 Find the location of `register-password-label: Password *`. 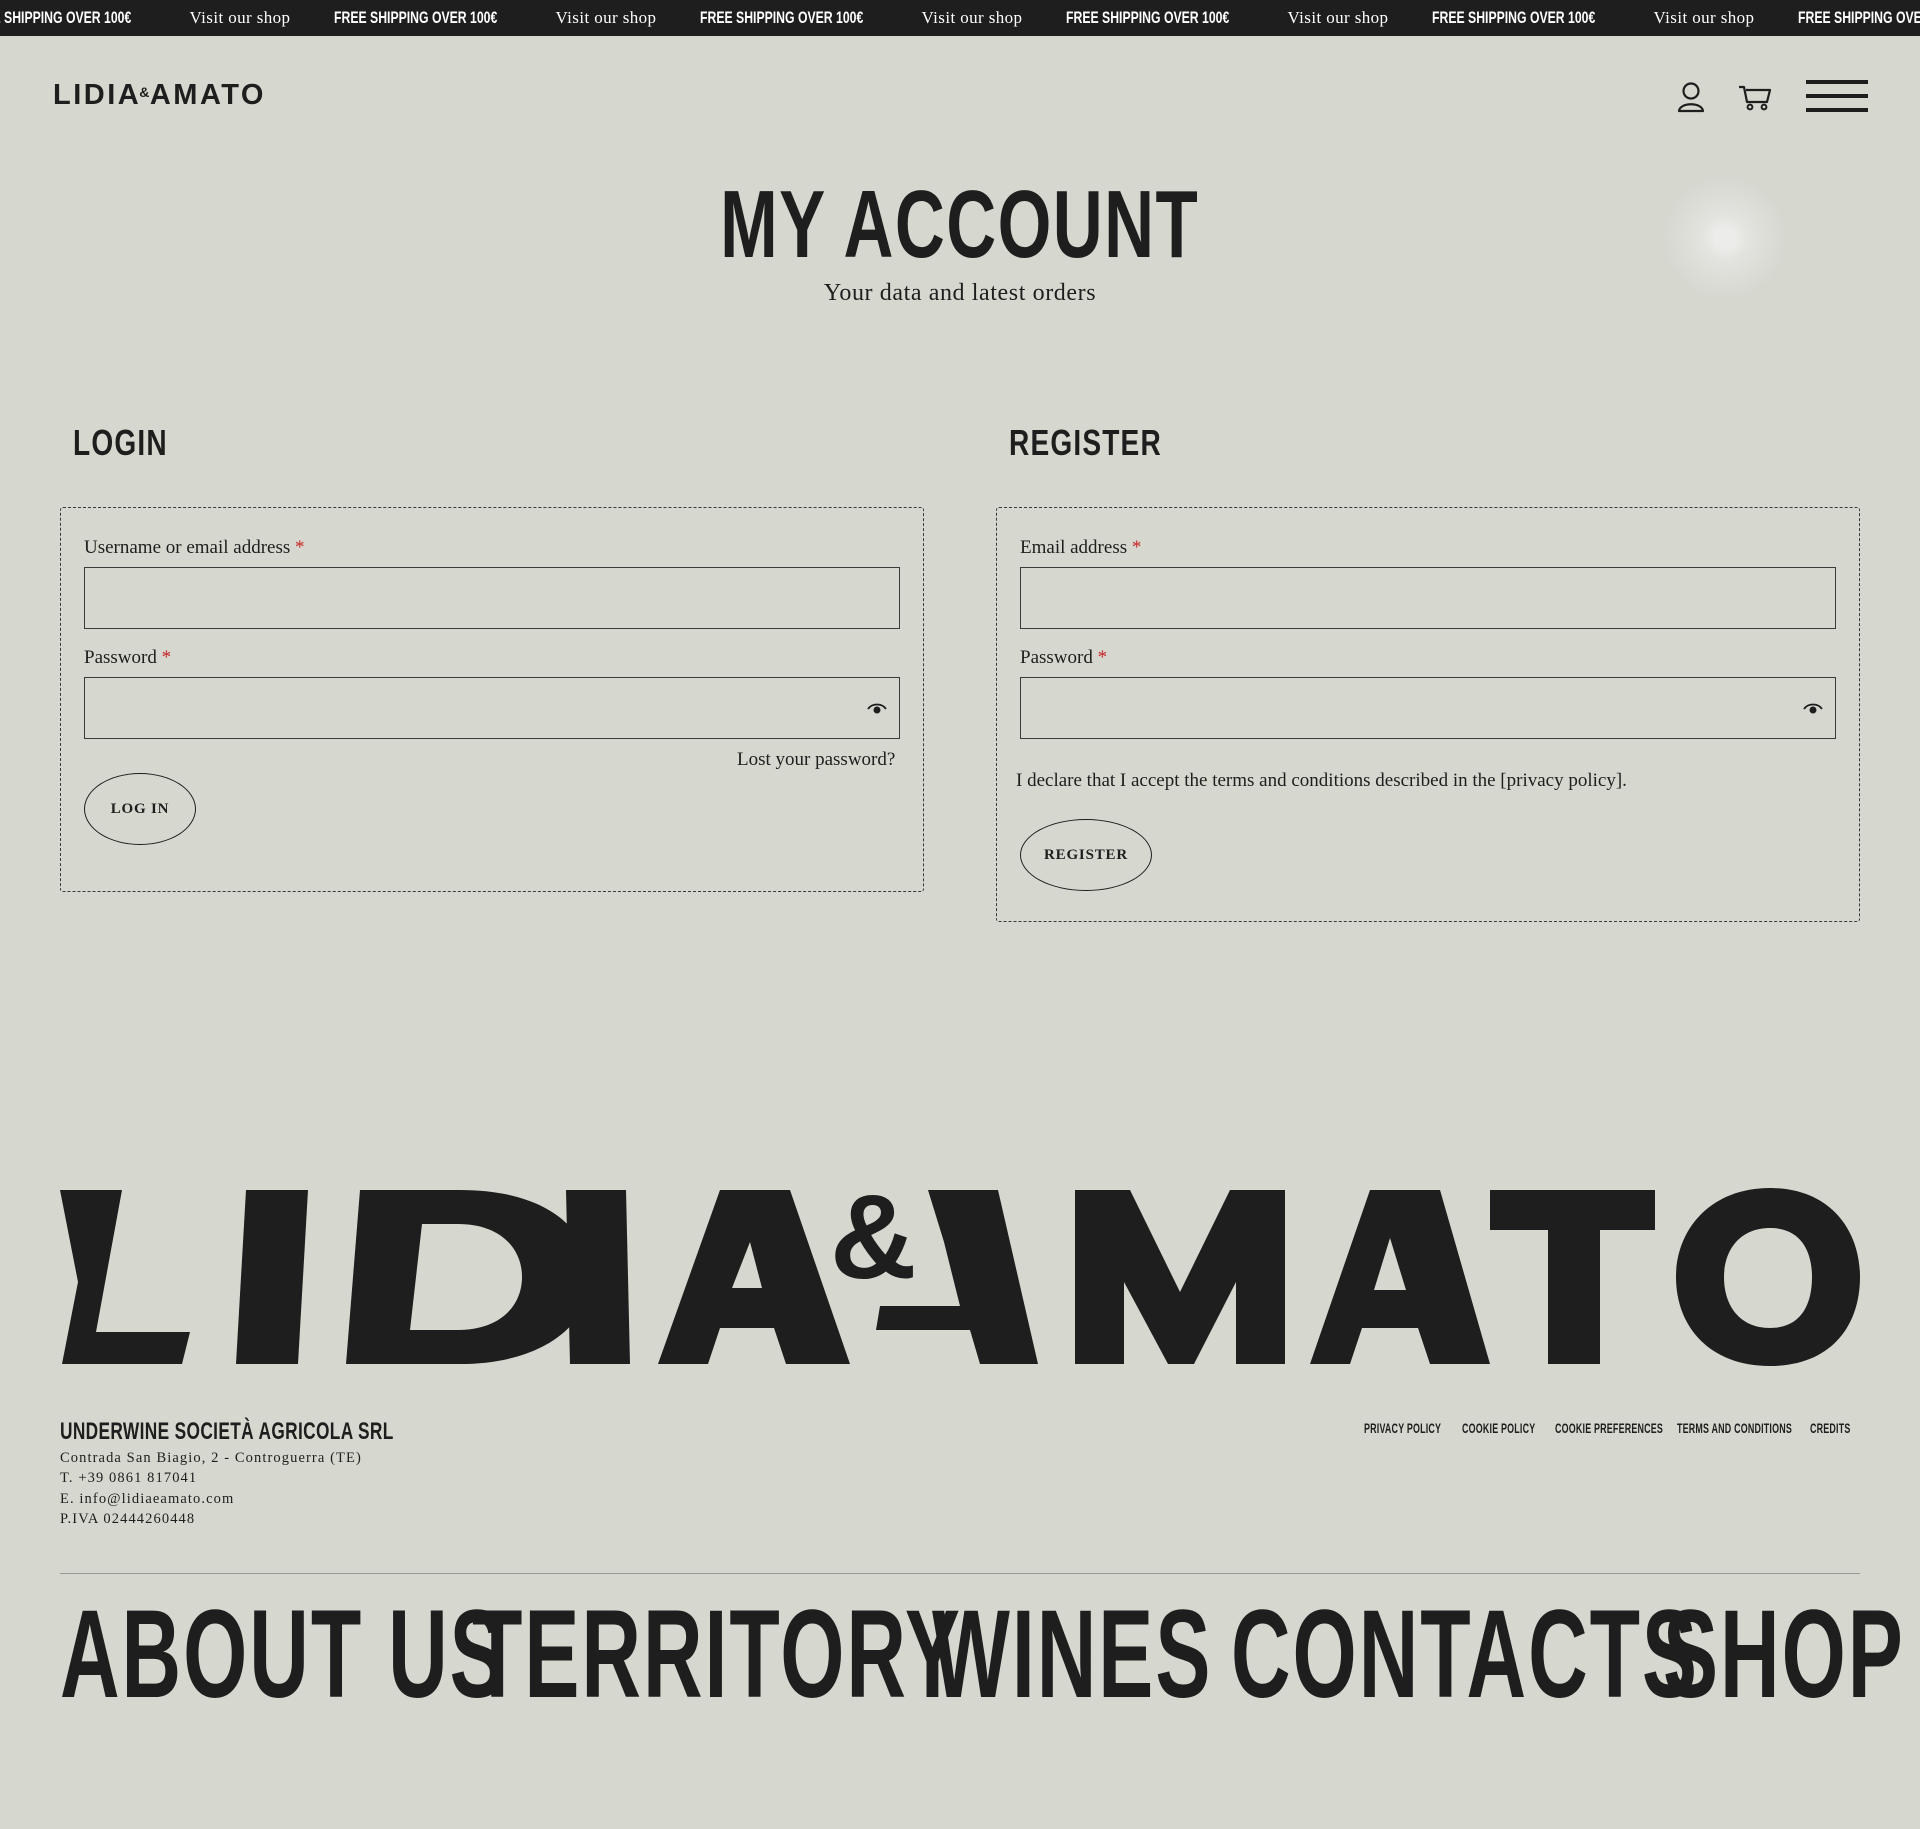

register-password-label: Password * is located at coordinates (1063, 658).